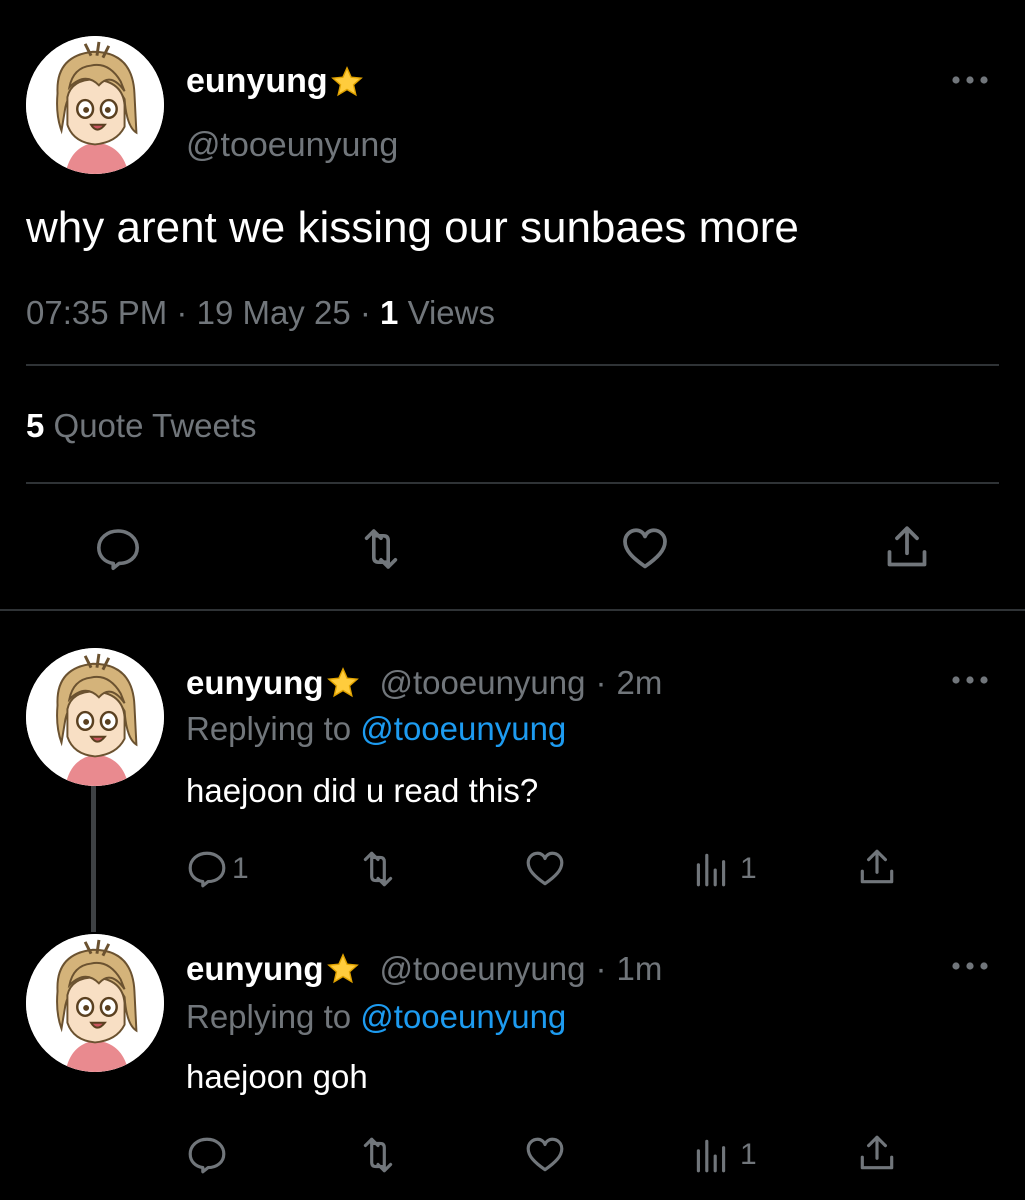 Image resolution: width=1025 pixels, height=1200 pixels. Describe the element at coordinates (640, 683) in the screenshot. I see `timestamp: 2m` at that location.